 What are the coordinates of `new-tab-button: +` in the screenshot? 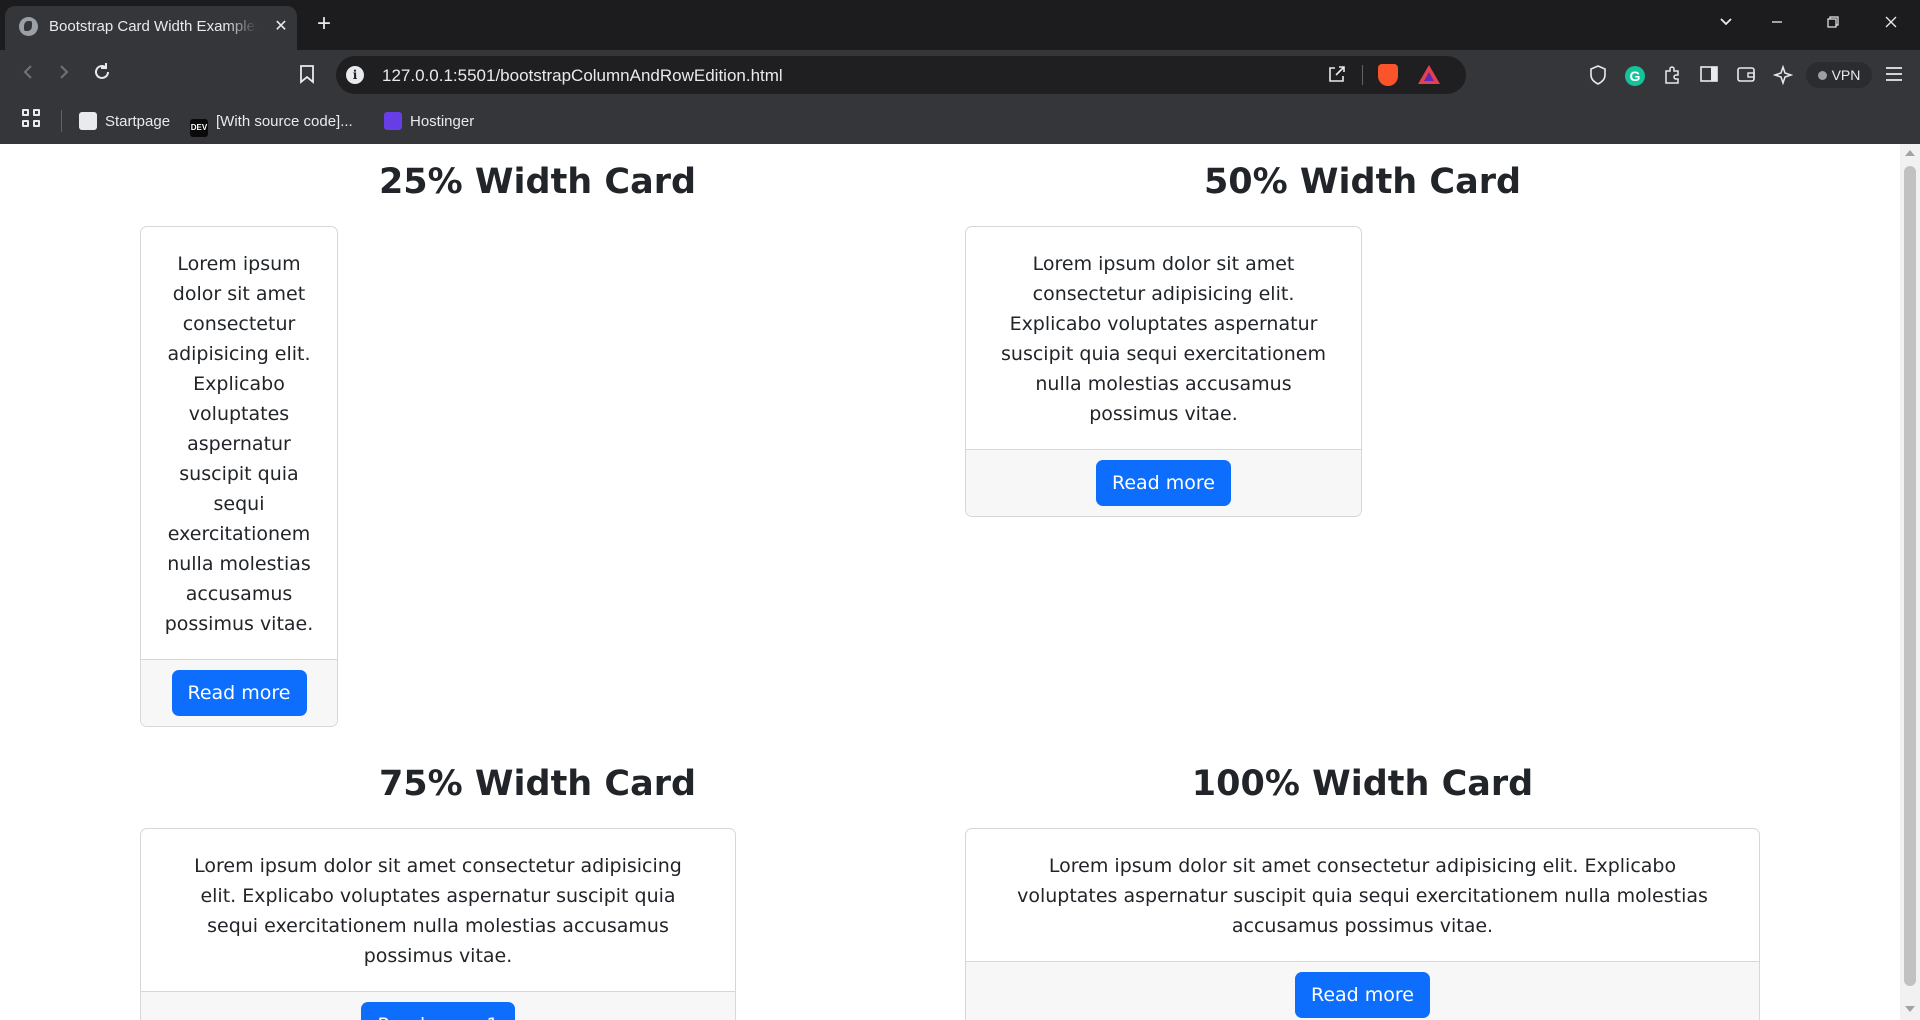 It's located at (324, 24).